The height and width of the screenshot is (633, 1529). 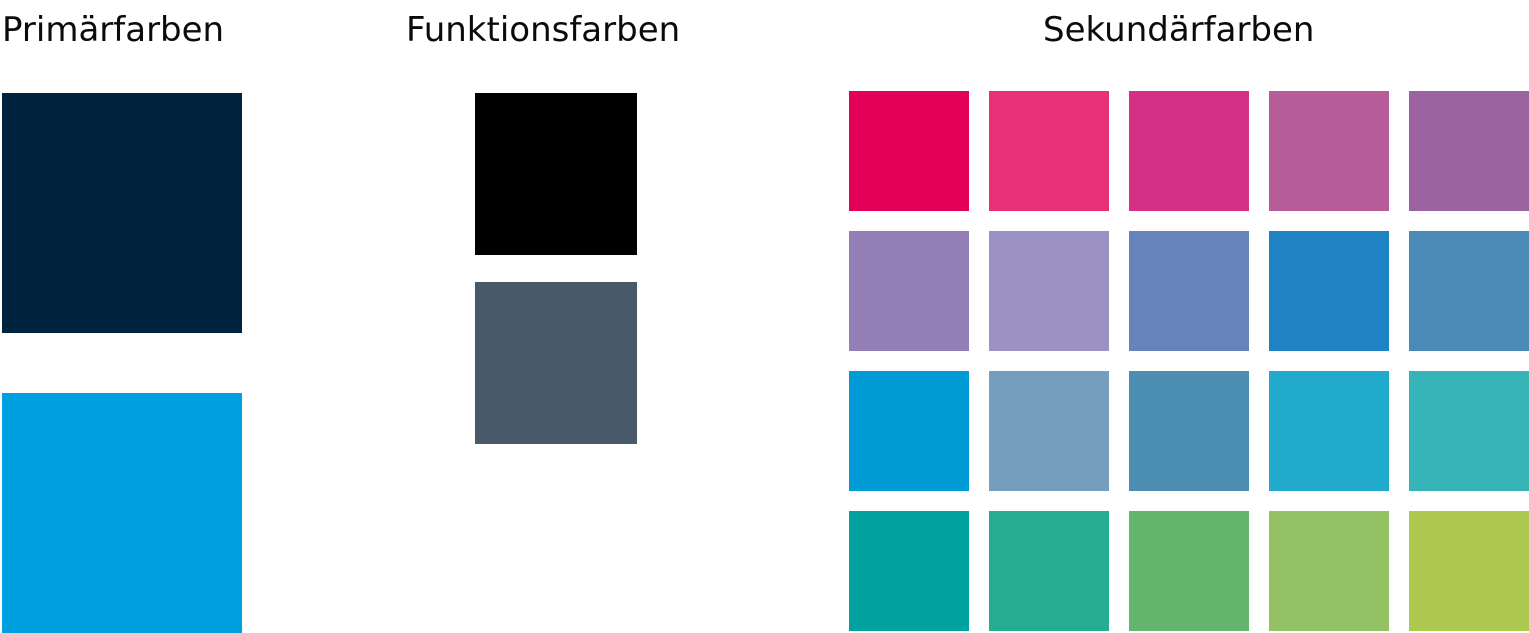 What do you see at coordinates (543, 30) in the screenshot?
I see `functional-colors-heading: Funktionsfarben` at bounding box center [543, 30].